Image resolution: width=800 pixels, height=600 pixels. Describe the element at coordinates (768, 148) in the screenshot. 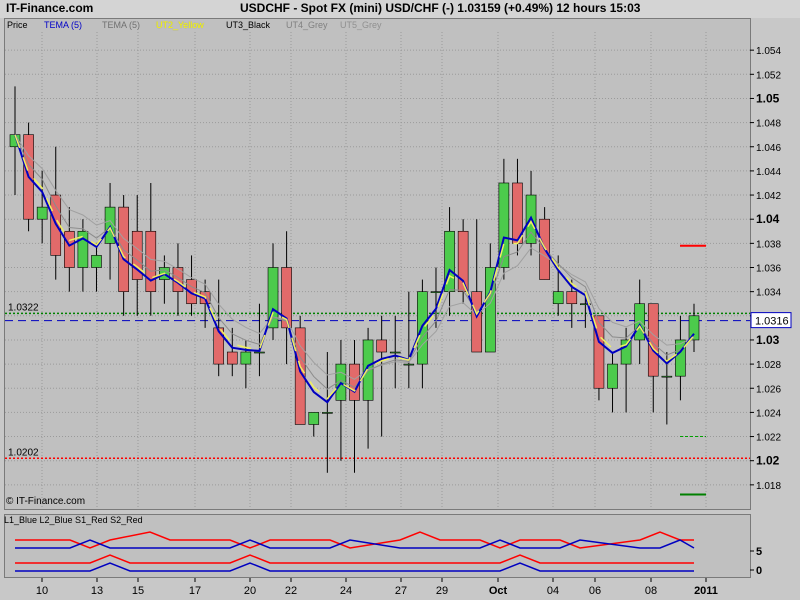

I see `y-tick-label: 1.046` at that location.